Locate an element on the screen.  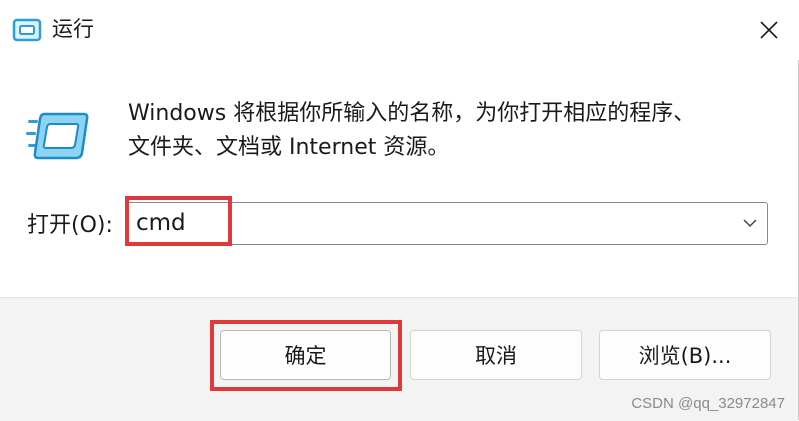
open-input is located at coordinates (431, 223).